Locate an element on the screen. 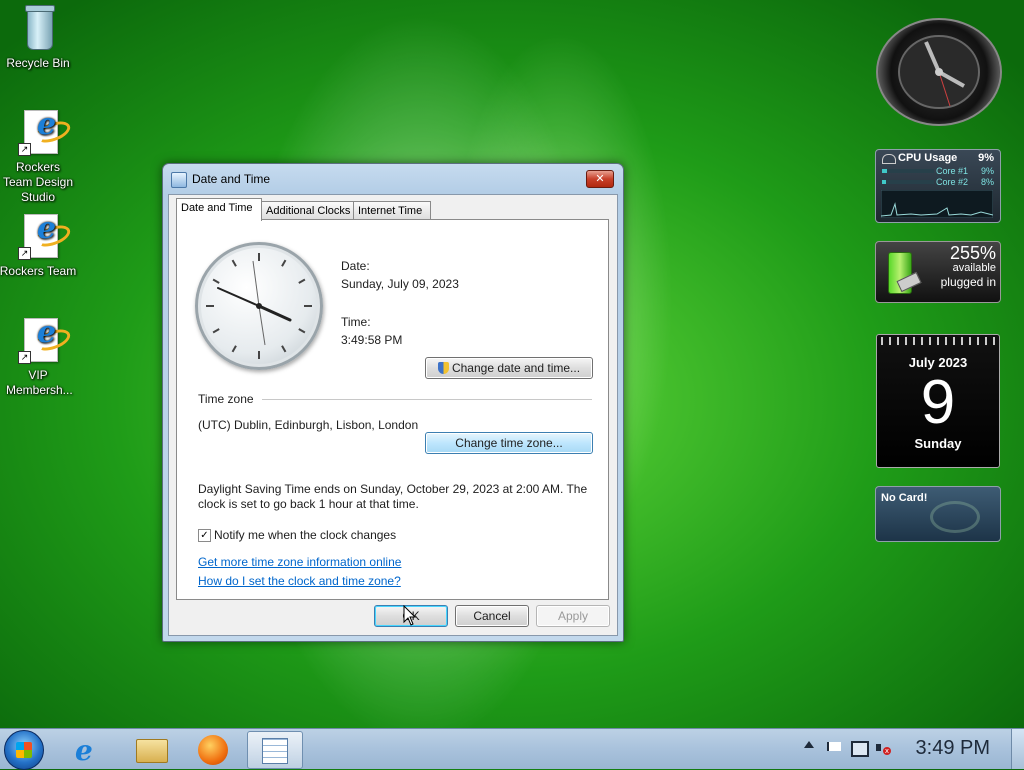 The width and height of the screenshot is (1024, 770). analog-clock is located at coordinates (259, 306).